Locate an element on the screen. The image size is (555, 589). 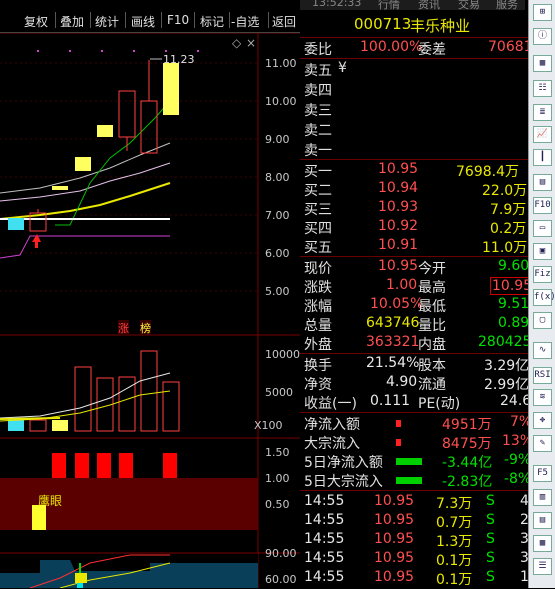
sell-row-2: 卖二 is located at coordinates (318, 131).